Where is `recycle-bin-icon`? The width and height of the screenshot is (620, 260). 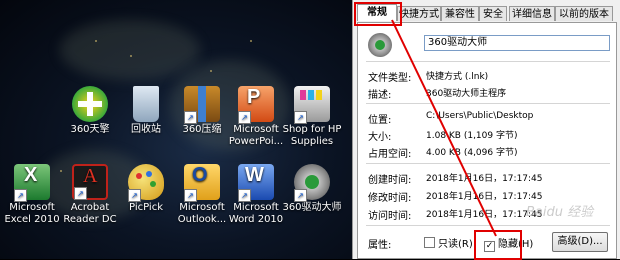
recycle-bin-icon is located at coordinates (146, 104).